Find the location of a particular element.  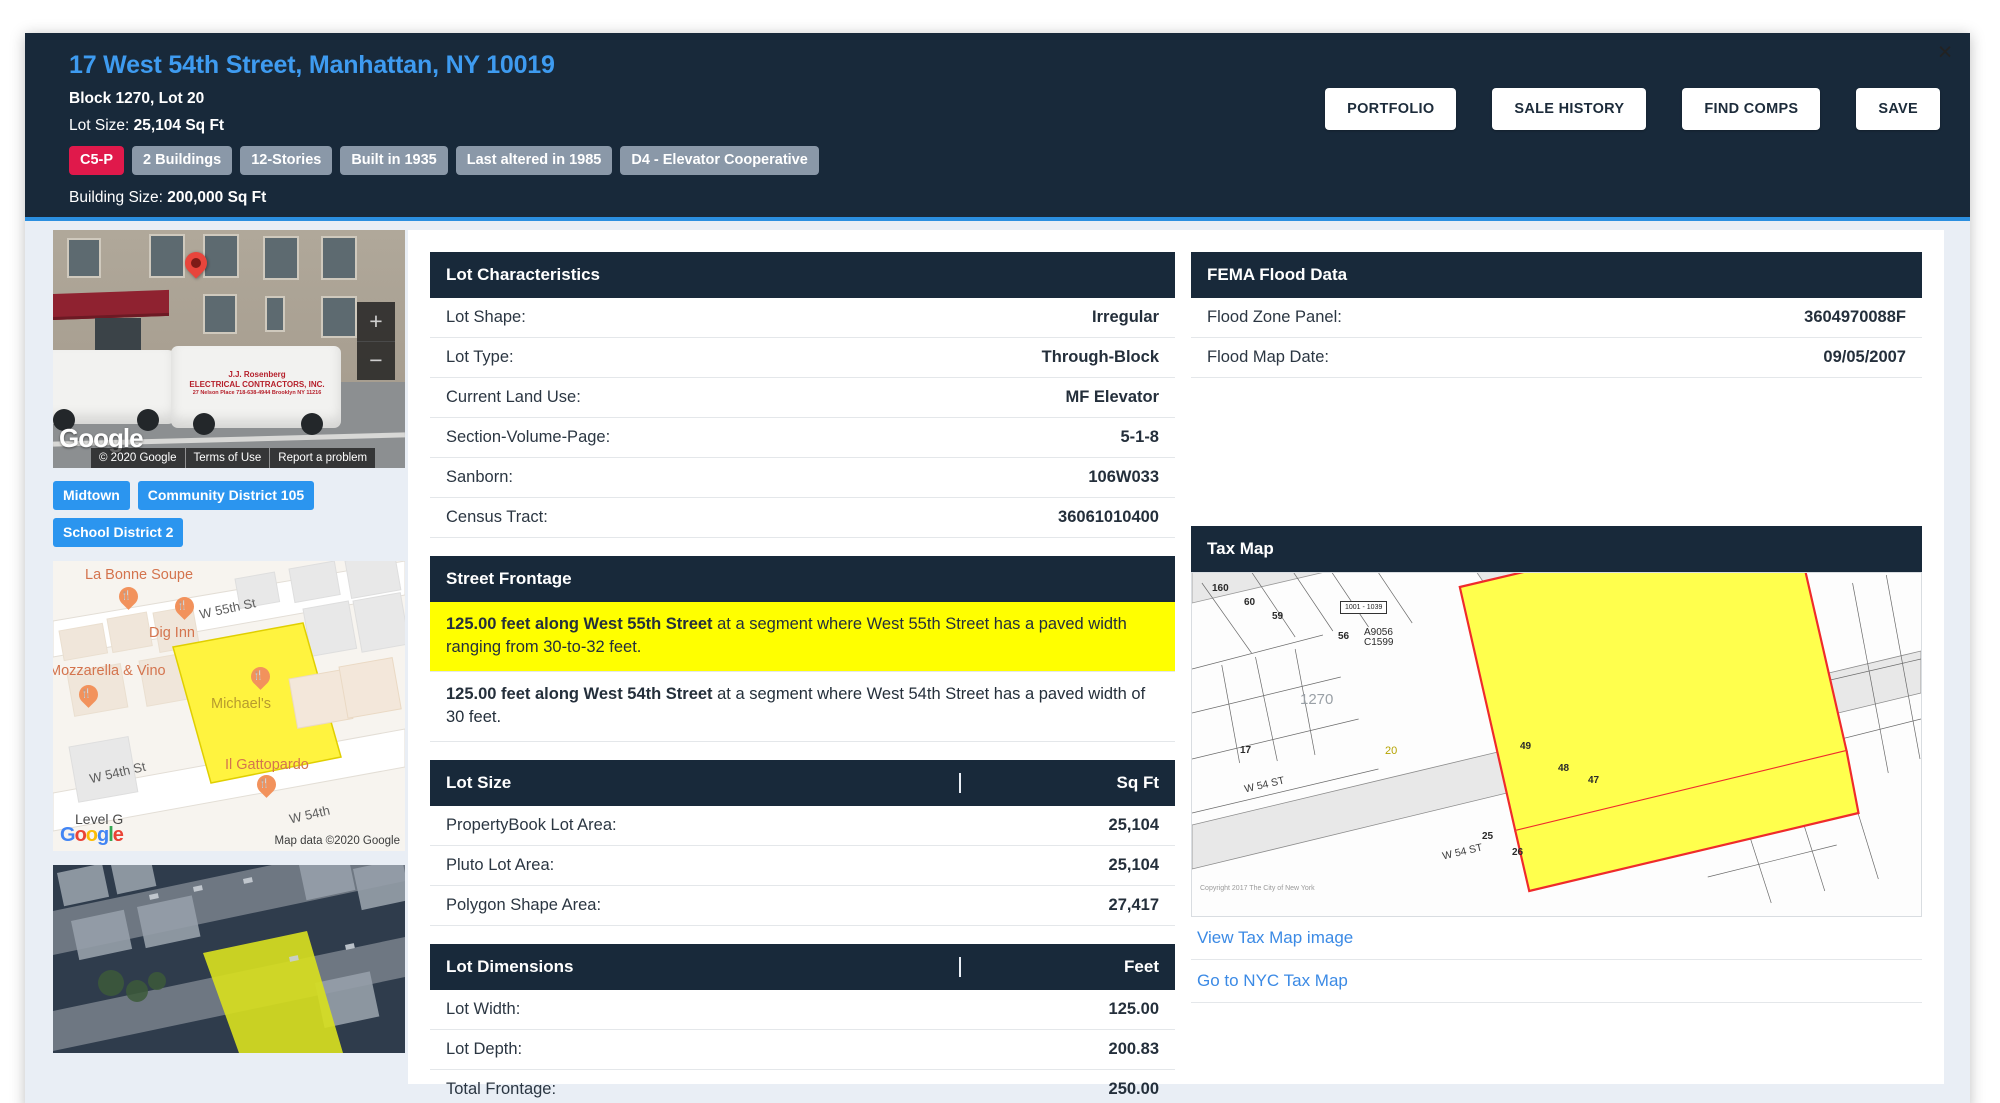

view-tax-map-image-link: View Tax Map image is located at coordinates (1556, 938).